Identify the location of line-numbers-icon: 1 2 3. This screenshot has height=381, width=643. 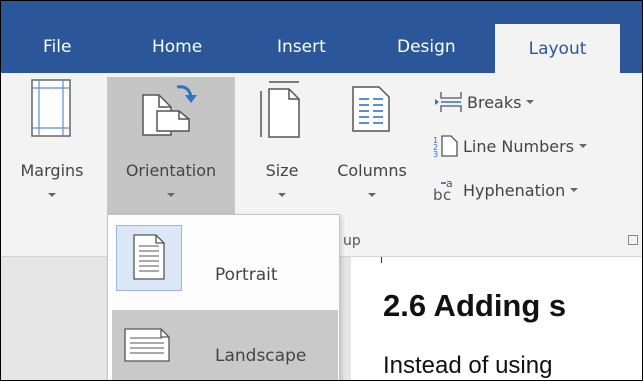
(445, 146).